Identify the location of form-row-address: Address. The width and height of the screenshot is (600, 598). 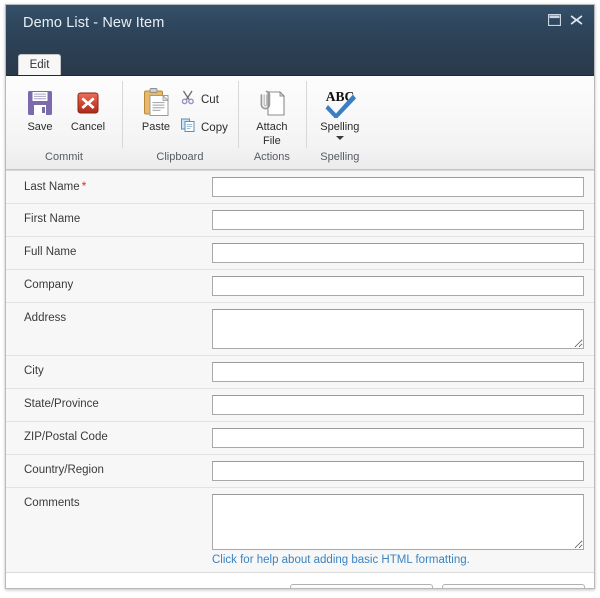
(300, 328).